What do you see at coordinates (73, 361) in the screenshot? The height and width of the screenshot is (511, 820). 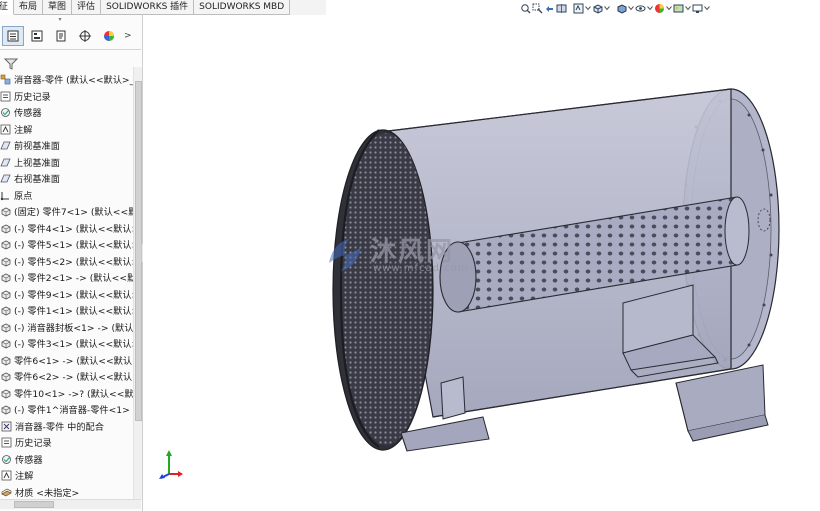 I see `tree-item-label: 零件6<1> -> (默认<<默认>_显` at bounding box center [73, 361].